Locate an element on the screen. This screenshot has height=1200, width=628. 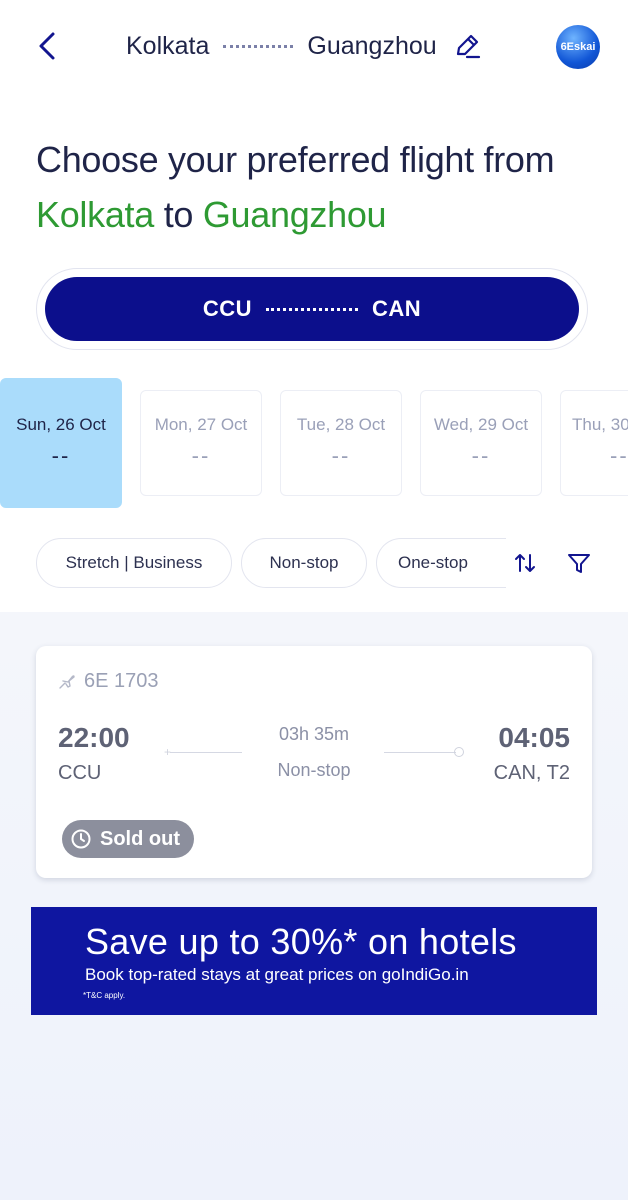
date-item-wed-29-oct: Wed, 29 Oct -- is located at coordinates (481, 443).